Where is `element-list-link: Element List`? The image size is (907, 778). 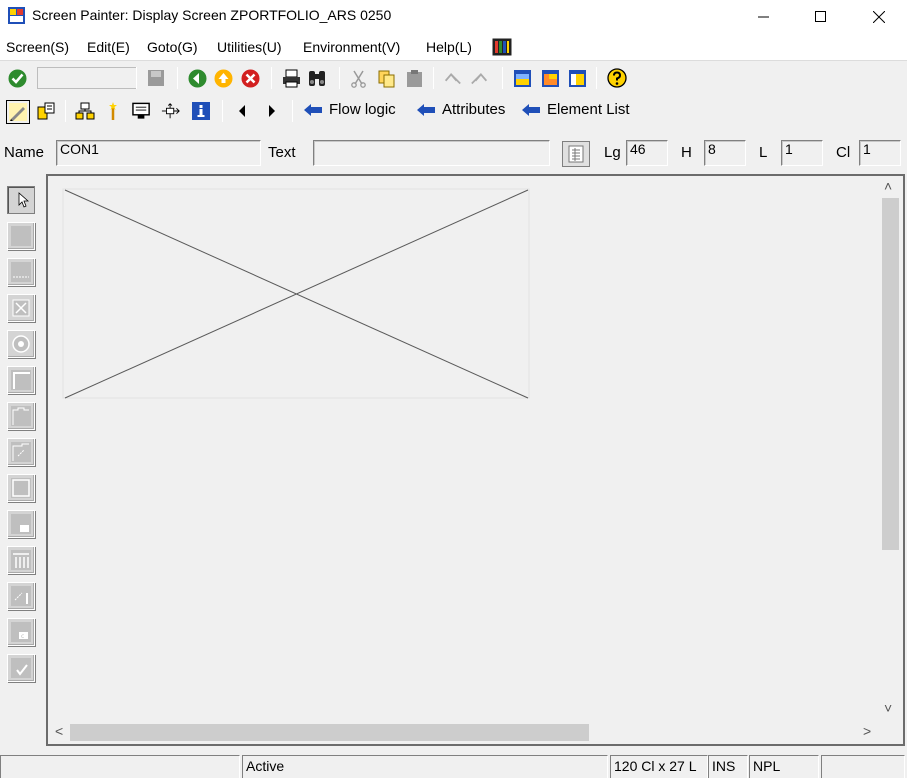 element-list-link: Element List is located at coordinates (575, 109).